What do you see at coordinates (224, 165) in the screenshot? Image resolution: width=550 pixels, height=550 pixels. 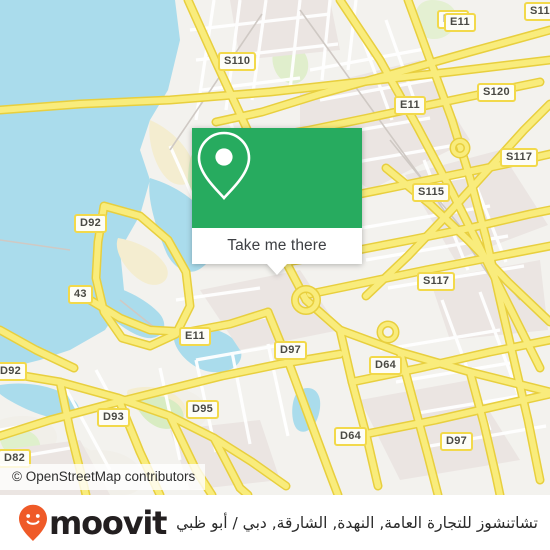 I see `map-pin-icon` at bounding box center [224, 165].